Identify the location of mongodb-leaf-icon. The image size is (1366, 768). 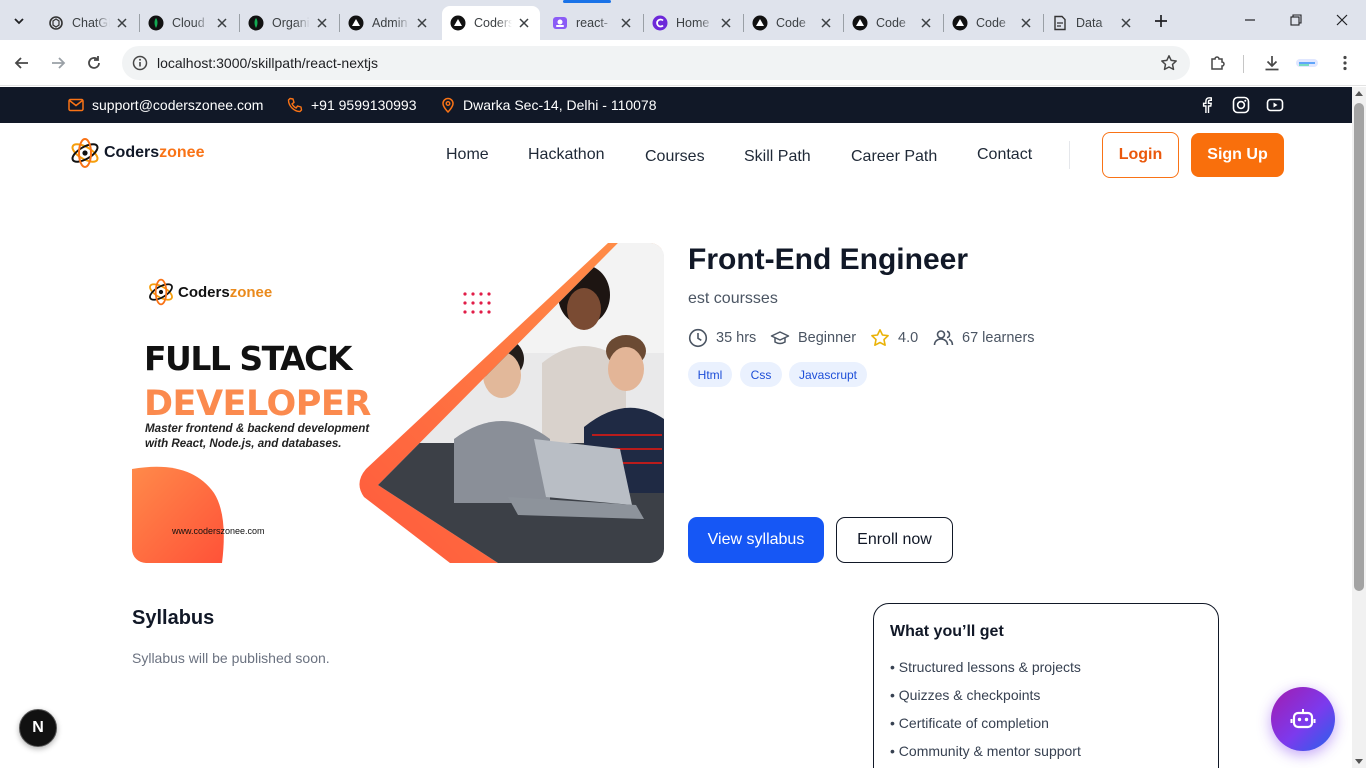
(256, 23).